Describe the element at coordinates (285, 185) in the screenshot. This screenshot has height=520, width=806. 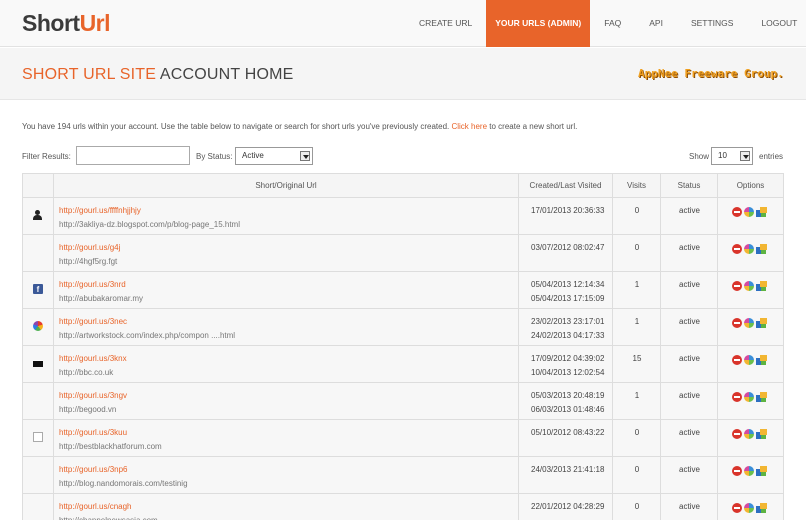
I see `header-url: Short/Original Url` at that location.